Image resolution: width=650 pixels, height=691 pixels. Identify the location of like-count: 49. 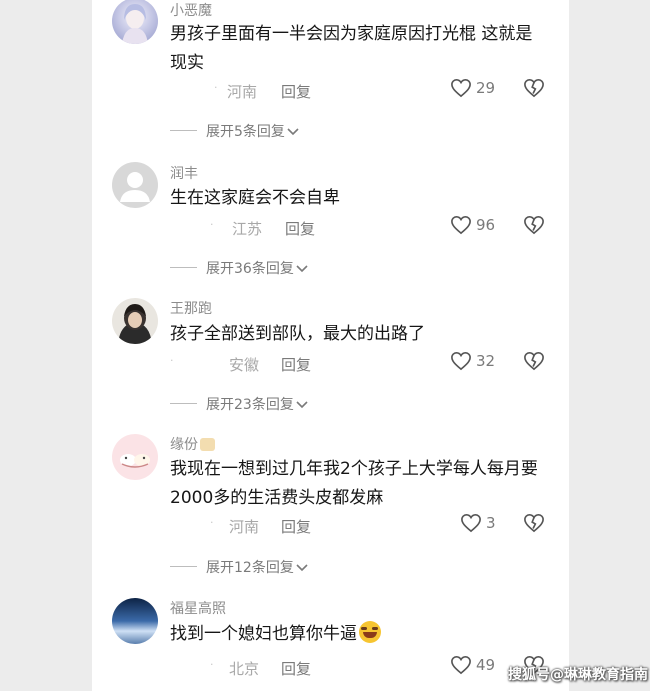
(486, 665).